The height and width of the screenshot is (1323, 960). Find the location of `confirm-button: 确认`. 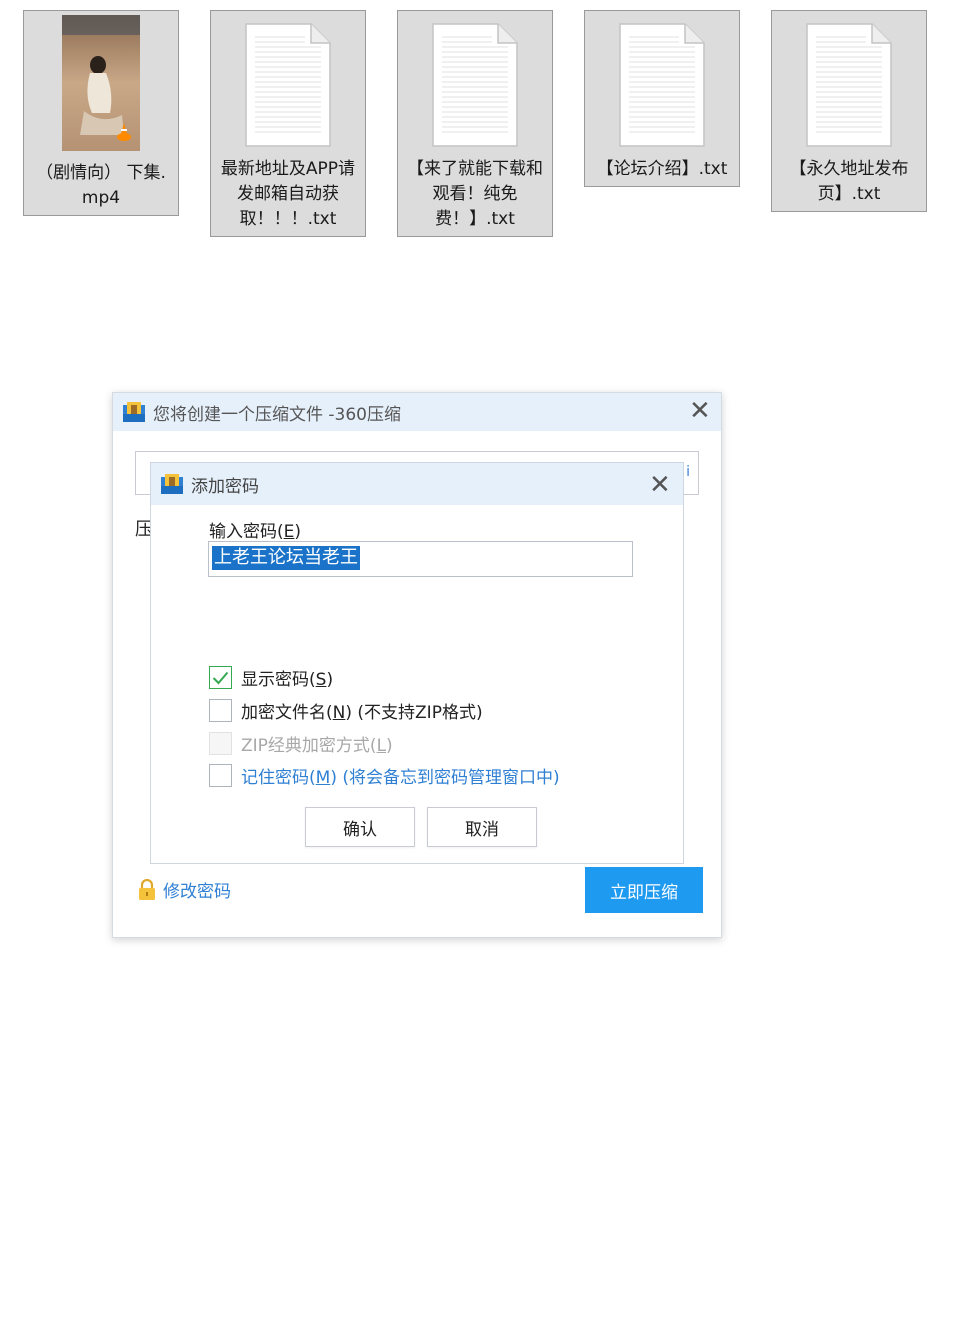

confirm-button: 确认 is located at coordinates (360, 827).